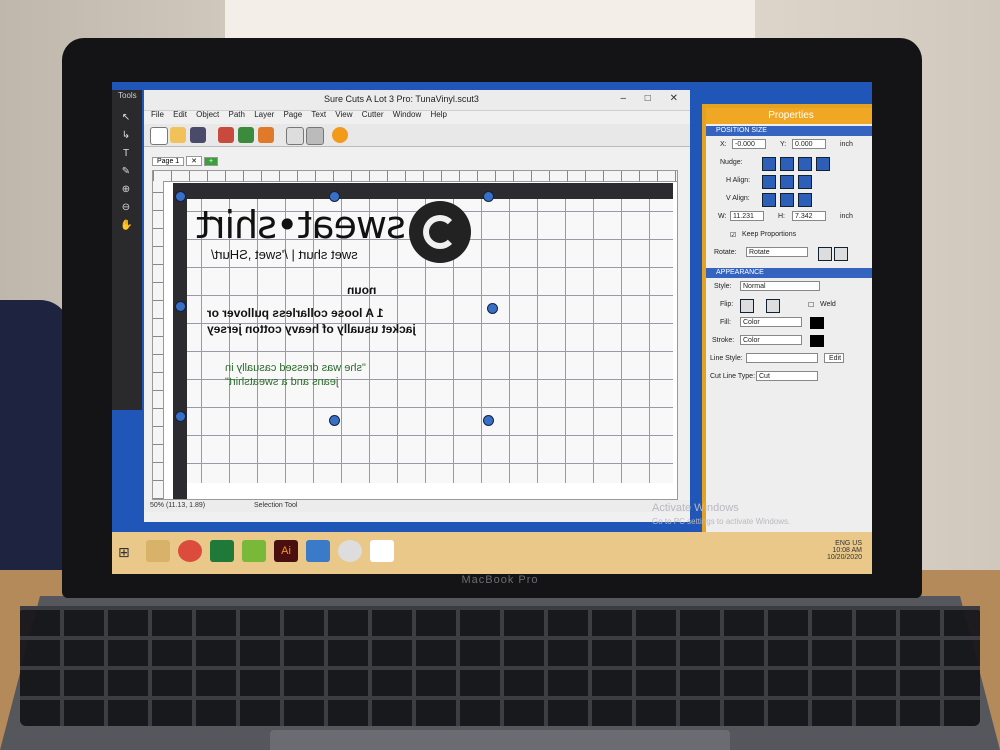  What do you see at coordinates (168, 161) in the screenshot?
I see `tab-page-1: Page 1` at bounding box center [168, 161].